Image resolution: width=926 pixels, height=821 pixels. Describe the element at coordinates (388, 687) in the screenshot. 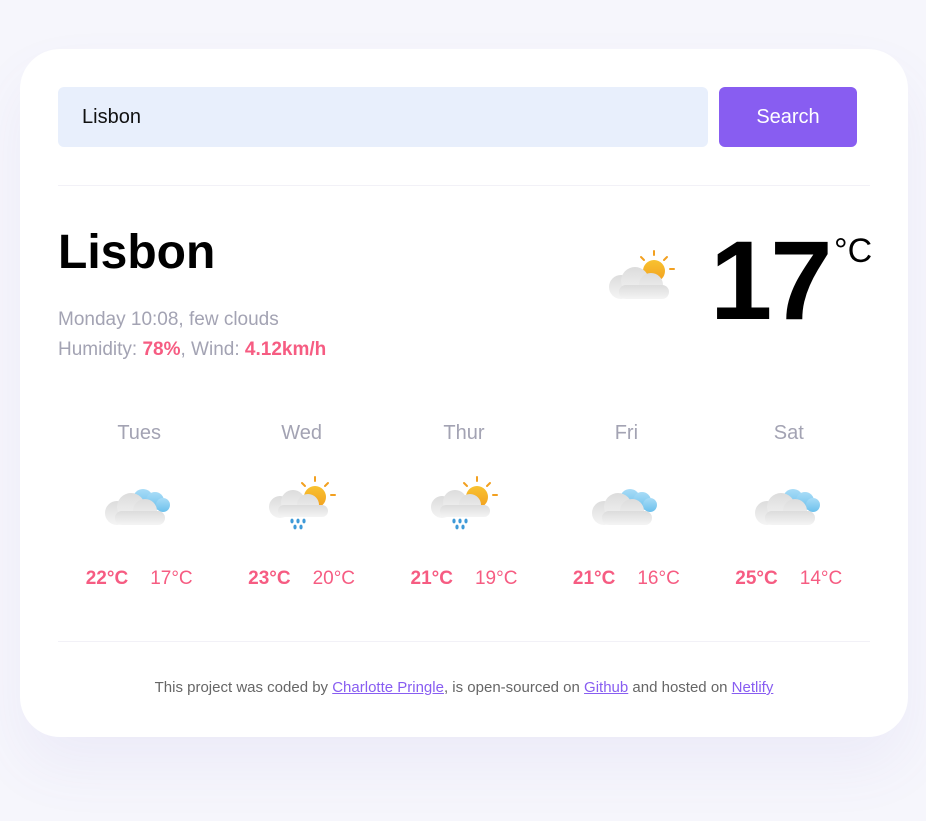

I see `author-link: Charlotte Pringle` at that location.